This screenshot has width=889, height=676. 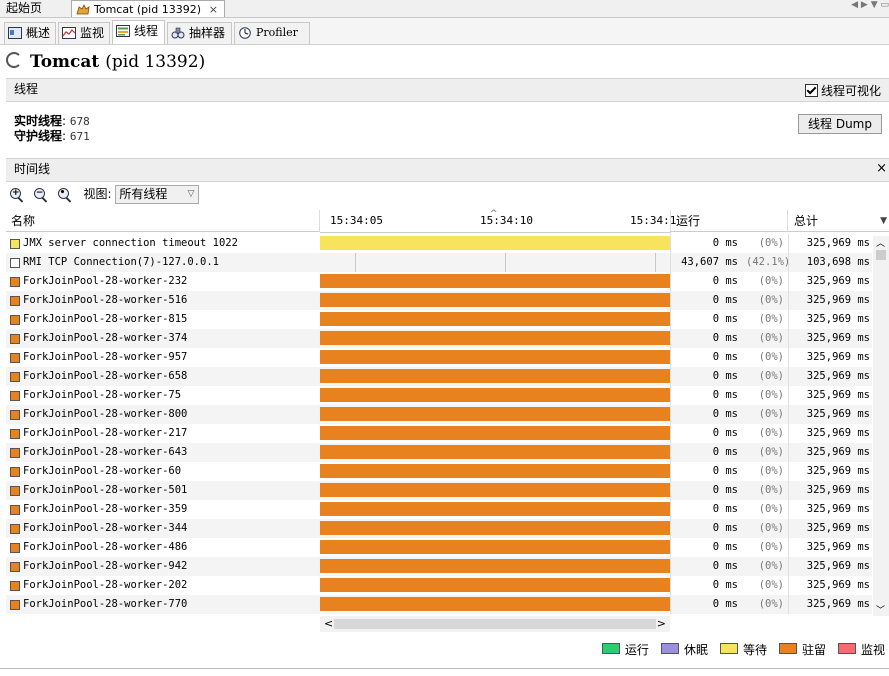 What do you see at coordinates (880, 242) in the screenshot?
I see `scroll-up-icon: ︿` at bounding box center [880, 242].